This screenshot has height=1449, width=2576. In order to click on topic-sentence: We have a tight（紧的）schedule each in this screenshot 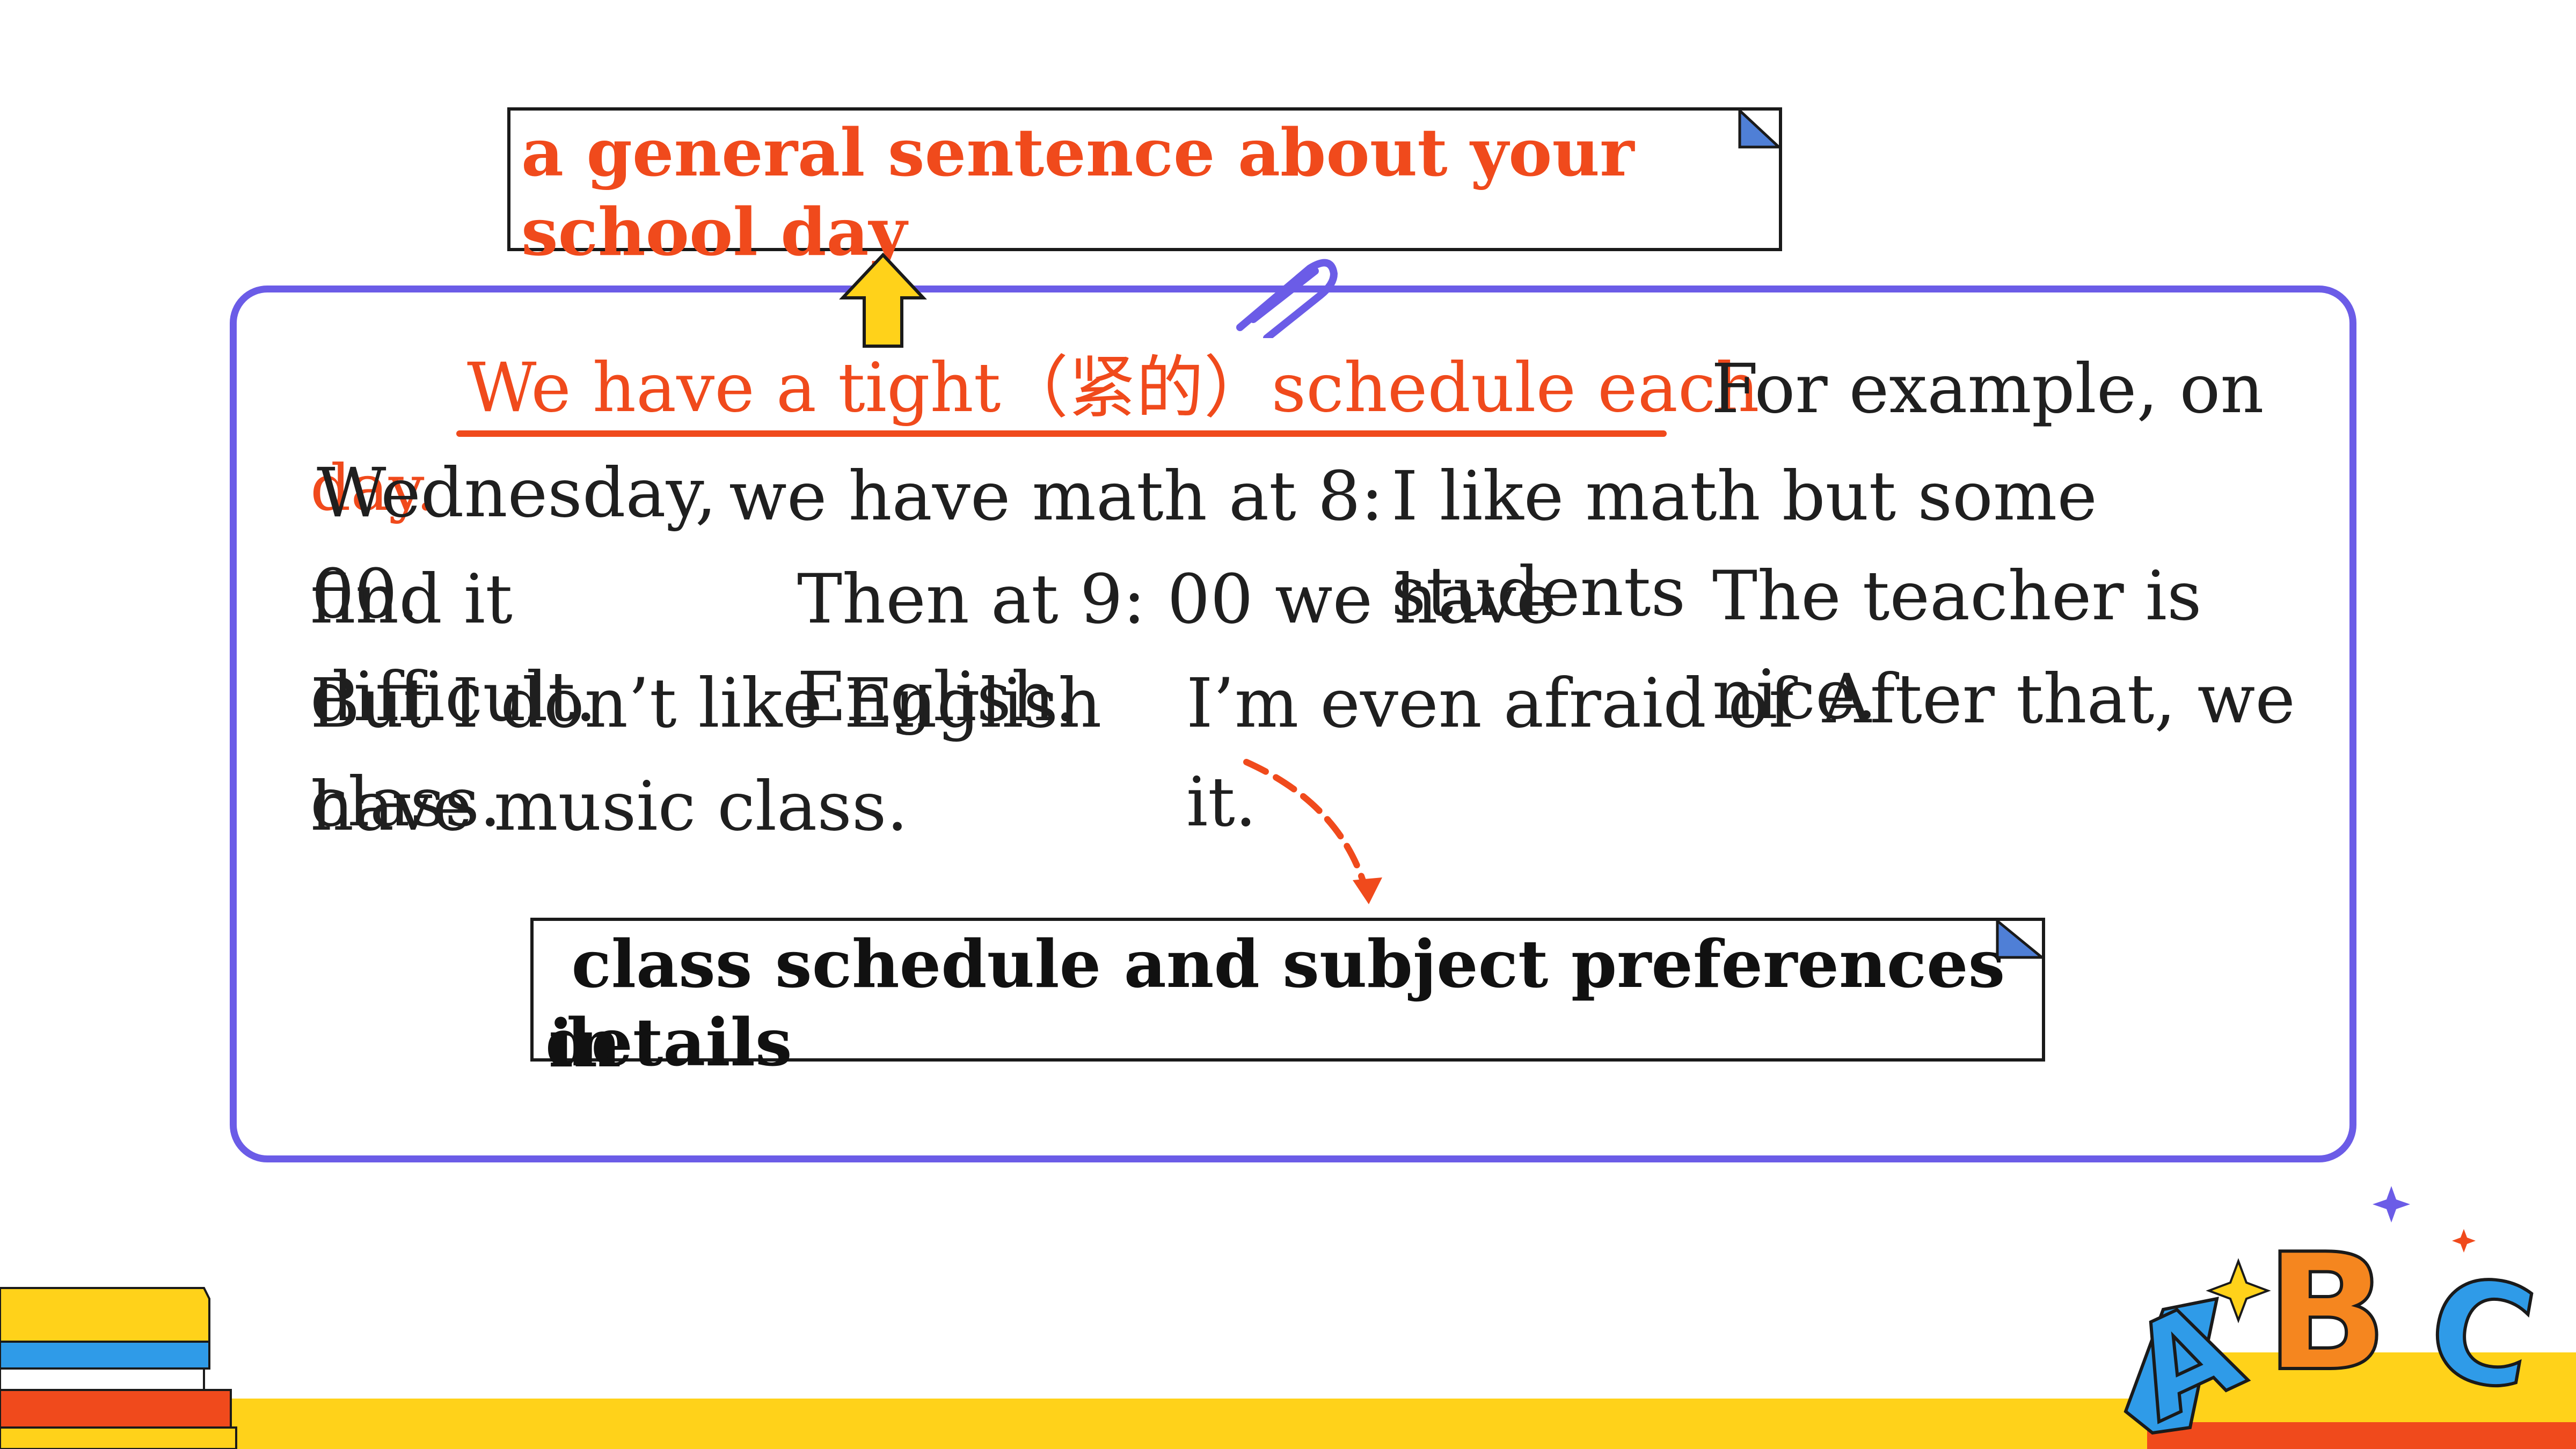, I will do `click(1113, 387)`.